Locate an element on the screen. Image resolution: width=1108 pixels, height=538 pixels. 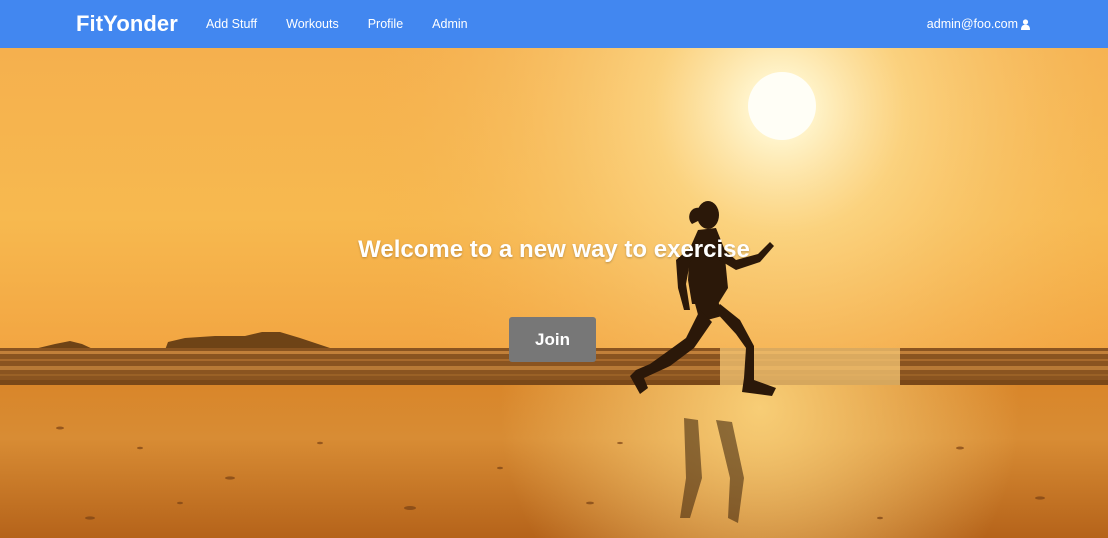
nav-link-profile: Profile is located at coordinates (385, 24).